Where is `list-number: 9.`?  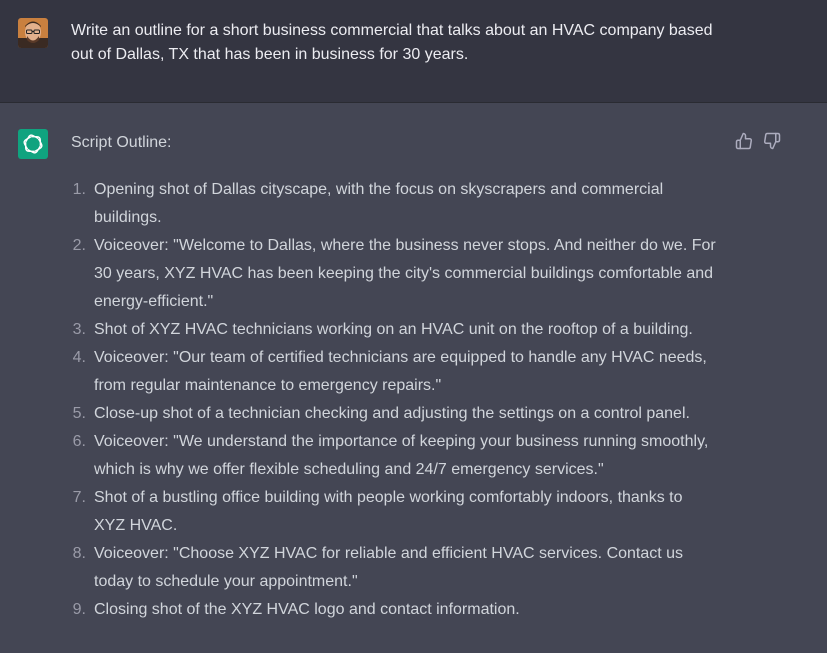 list-number: 9. is located at coordinates (79, 609).